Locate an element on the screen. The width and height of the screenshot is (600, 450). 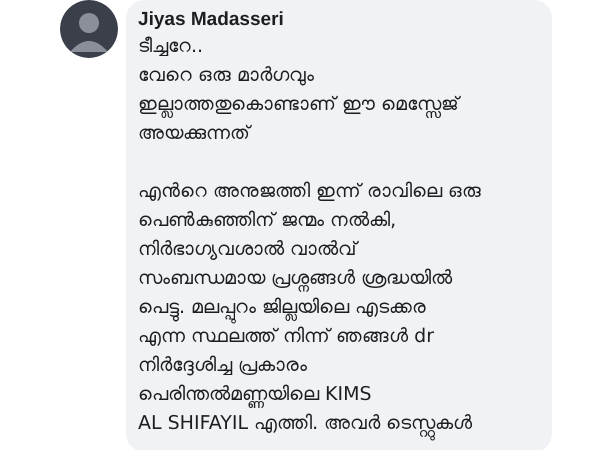
message-line: നിർഭാഗ്യവശാൽ വാൽവ് is located at coordinates (249, 249).